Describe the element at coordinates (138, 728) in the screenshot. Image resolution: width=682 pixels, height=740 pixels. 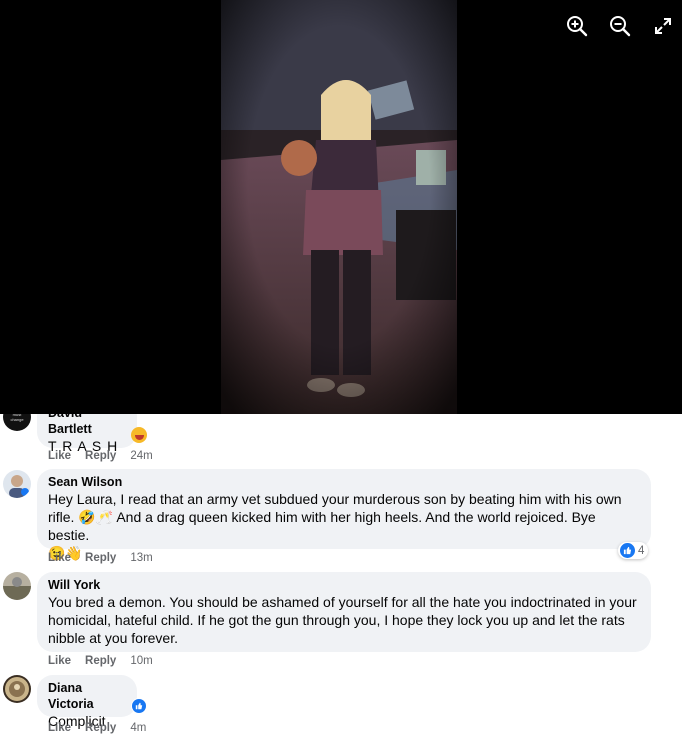
I see `comment-time: 4m` at that location.